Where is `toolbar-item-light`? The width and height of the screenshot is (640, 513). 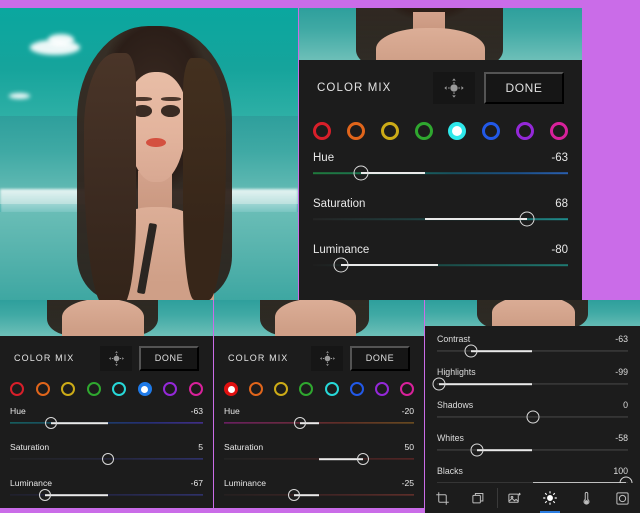
toolbar-item-light is located at coordinates (550, 498).